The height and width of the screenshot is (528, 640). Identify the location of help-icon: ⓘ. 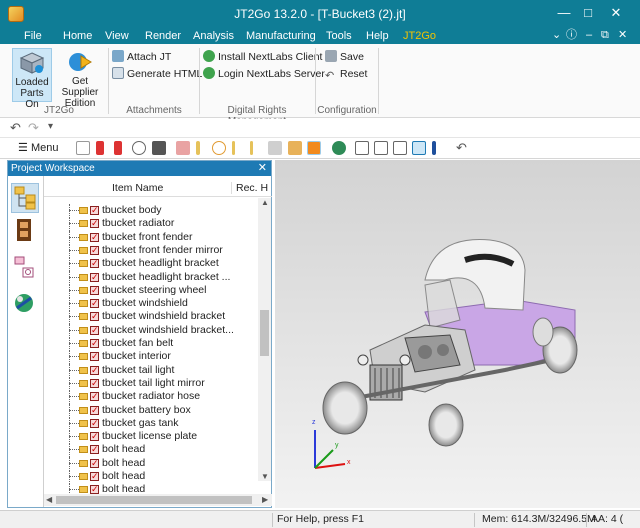
(571, 35).